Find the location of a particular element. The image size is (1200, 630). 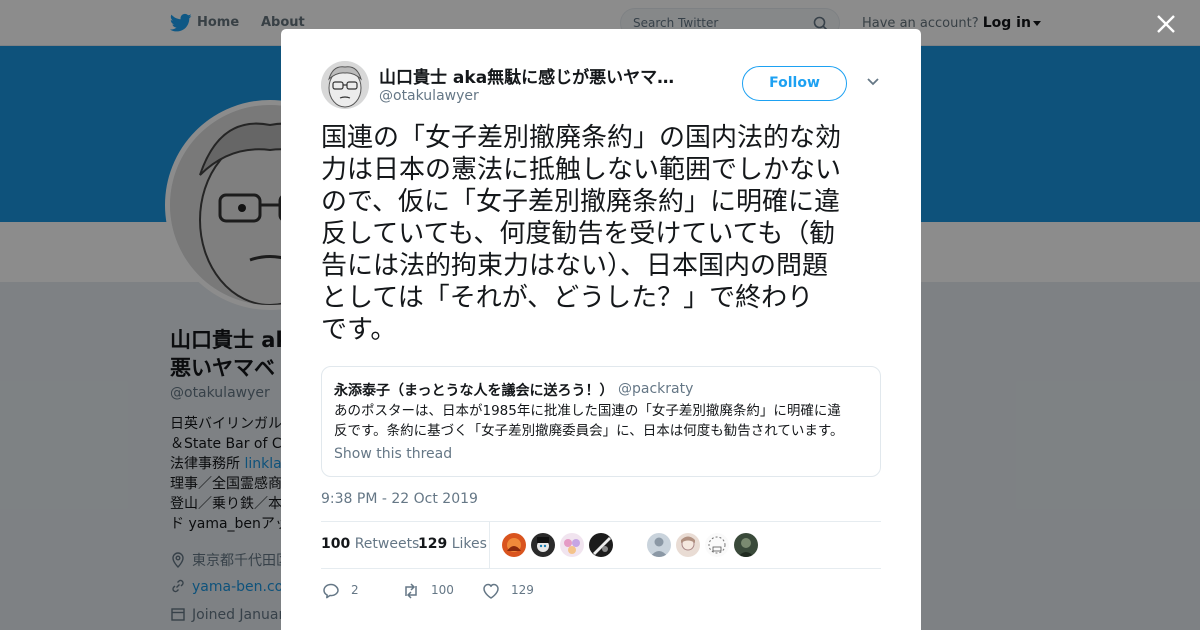

tweet-text-line: 告には法的拘束力はない）、日本国内の問題 is located at coordinates (575, 266).